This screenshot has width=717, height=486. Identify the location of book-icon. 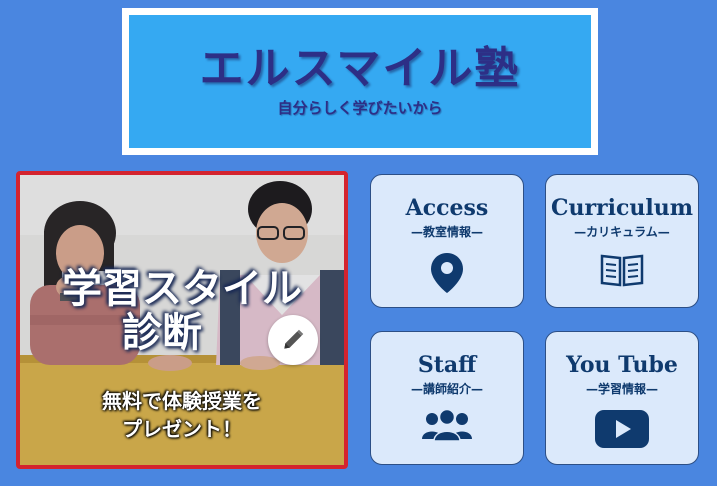
(622, 270).